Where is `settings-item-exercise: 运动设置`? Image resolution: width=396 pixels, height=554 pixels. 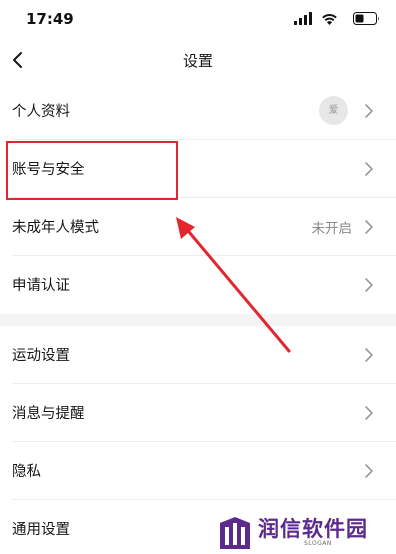 settings-item-exercise: 运动设置 is located at coordinates (198, 355).